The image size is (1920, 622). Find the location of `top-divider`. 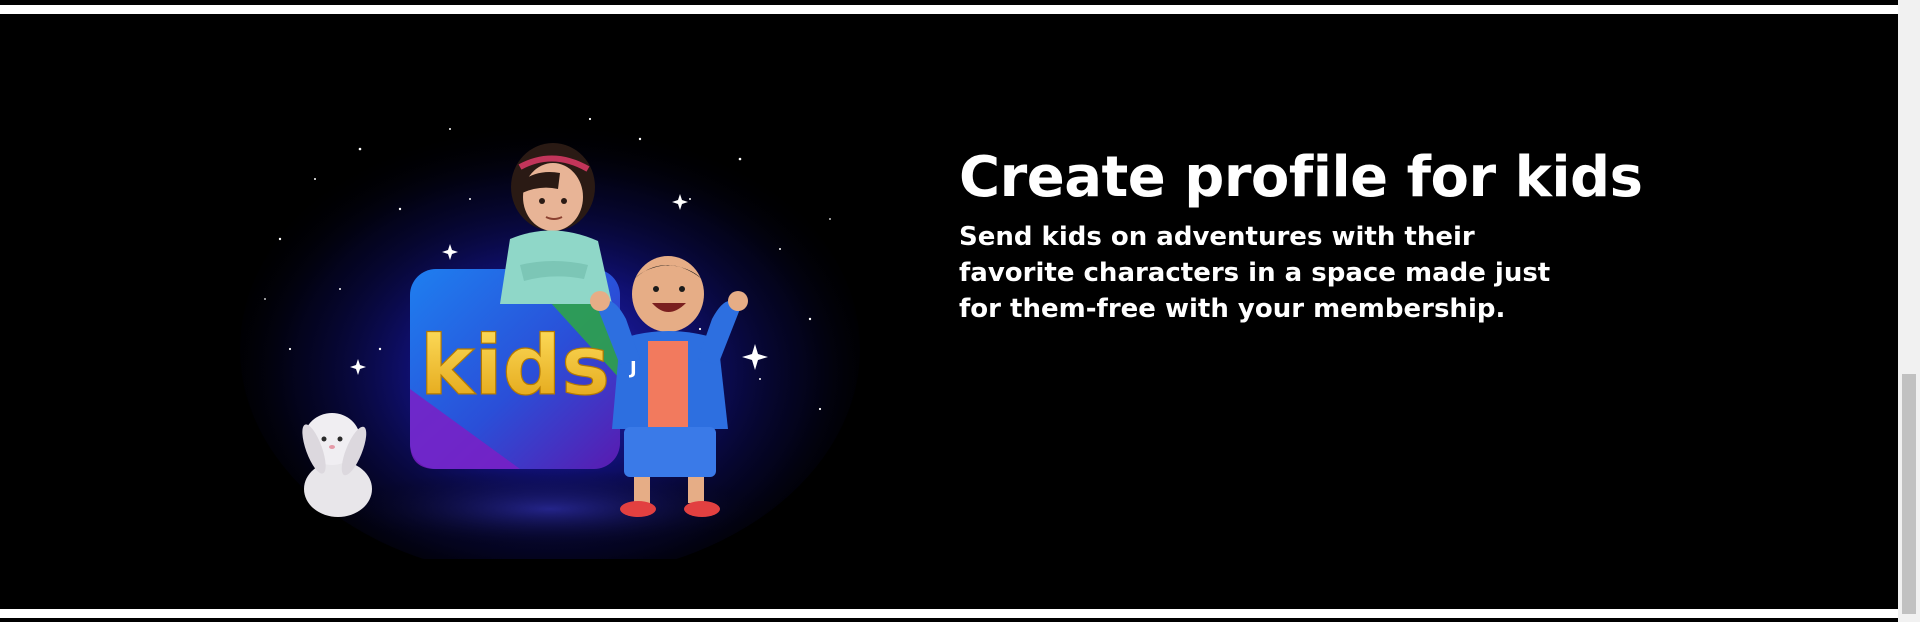

top-divider is located at coordinates (949, 2).